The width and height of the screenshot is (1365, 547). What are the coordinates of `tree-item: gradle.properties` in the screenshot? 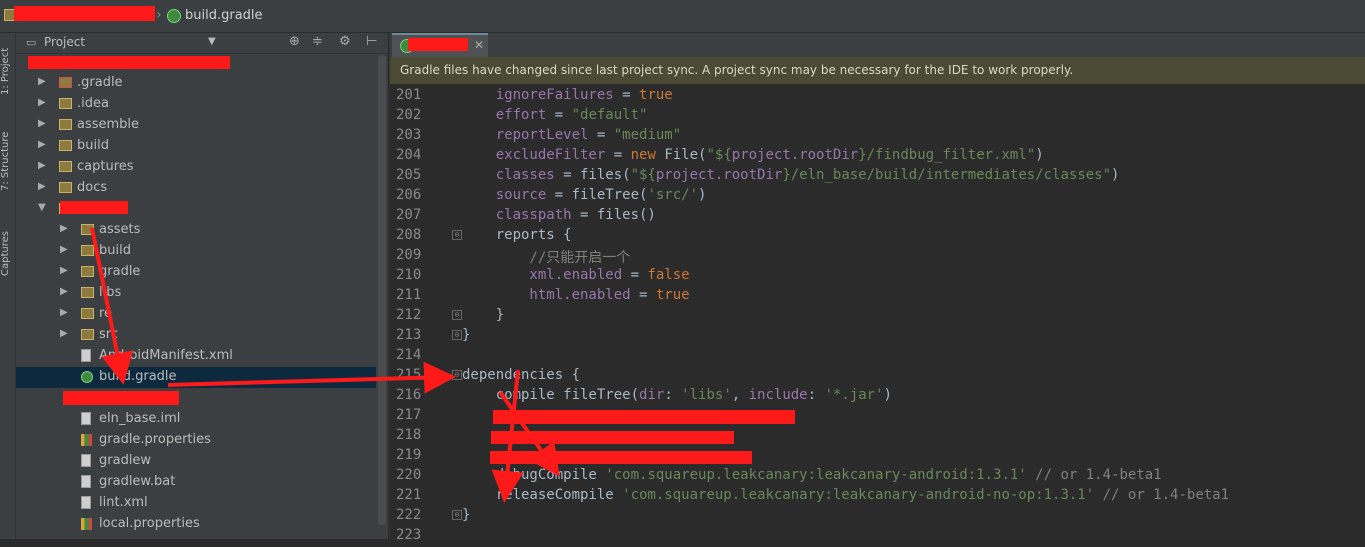 It's located at (196, 440).